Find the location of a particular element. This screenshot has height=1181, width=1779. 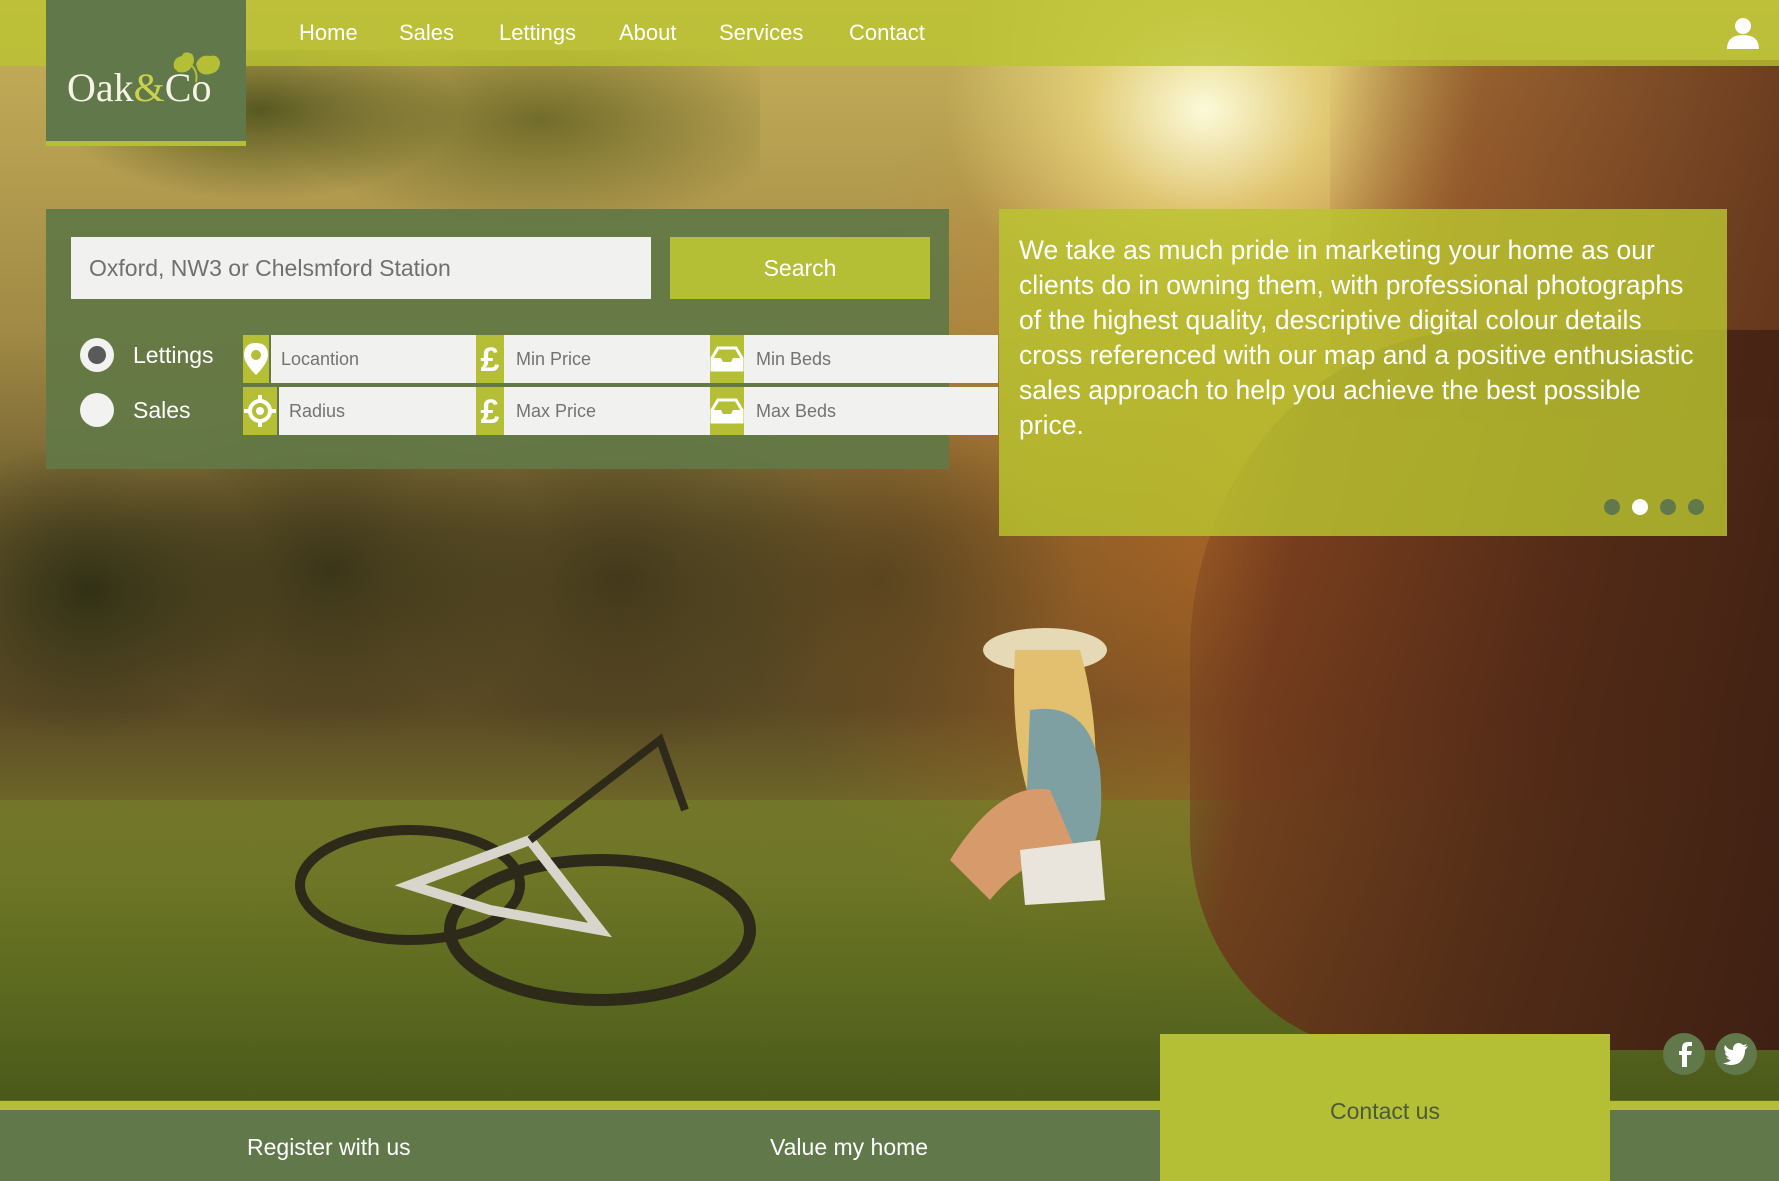

contact-us-label: Contact us is located at coordinates (1385, 1111).